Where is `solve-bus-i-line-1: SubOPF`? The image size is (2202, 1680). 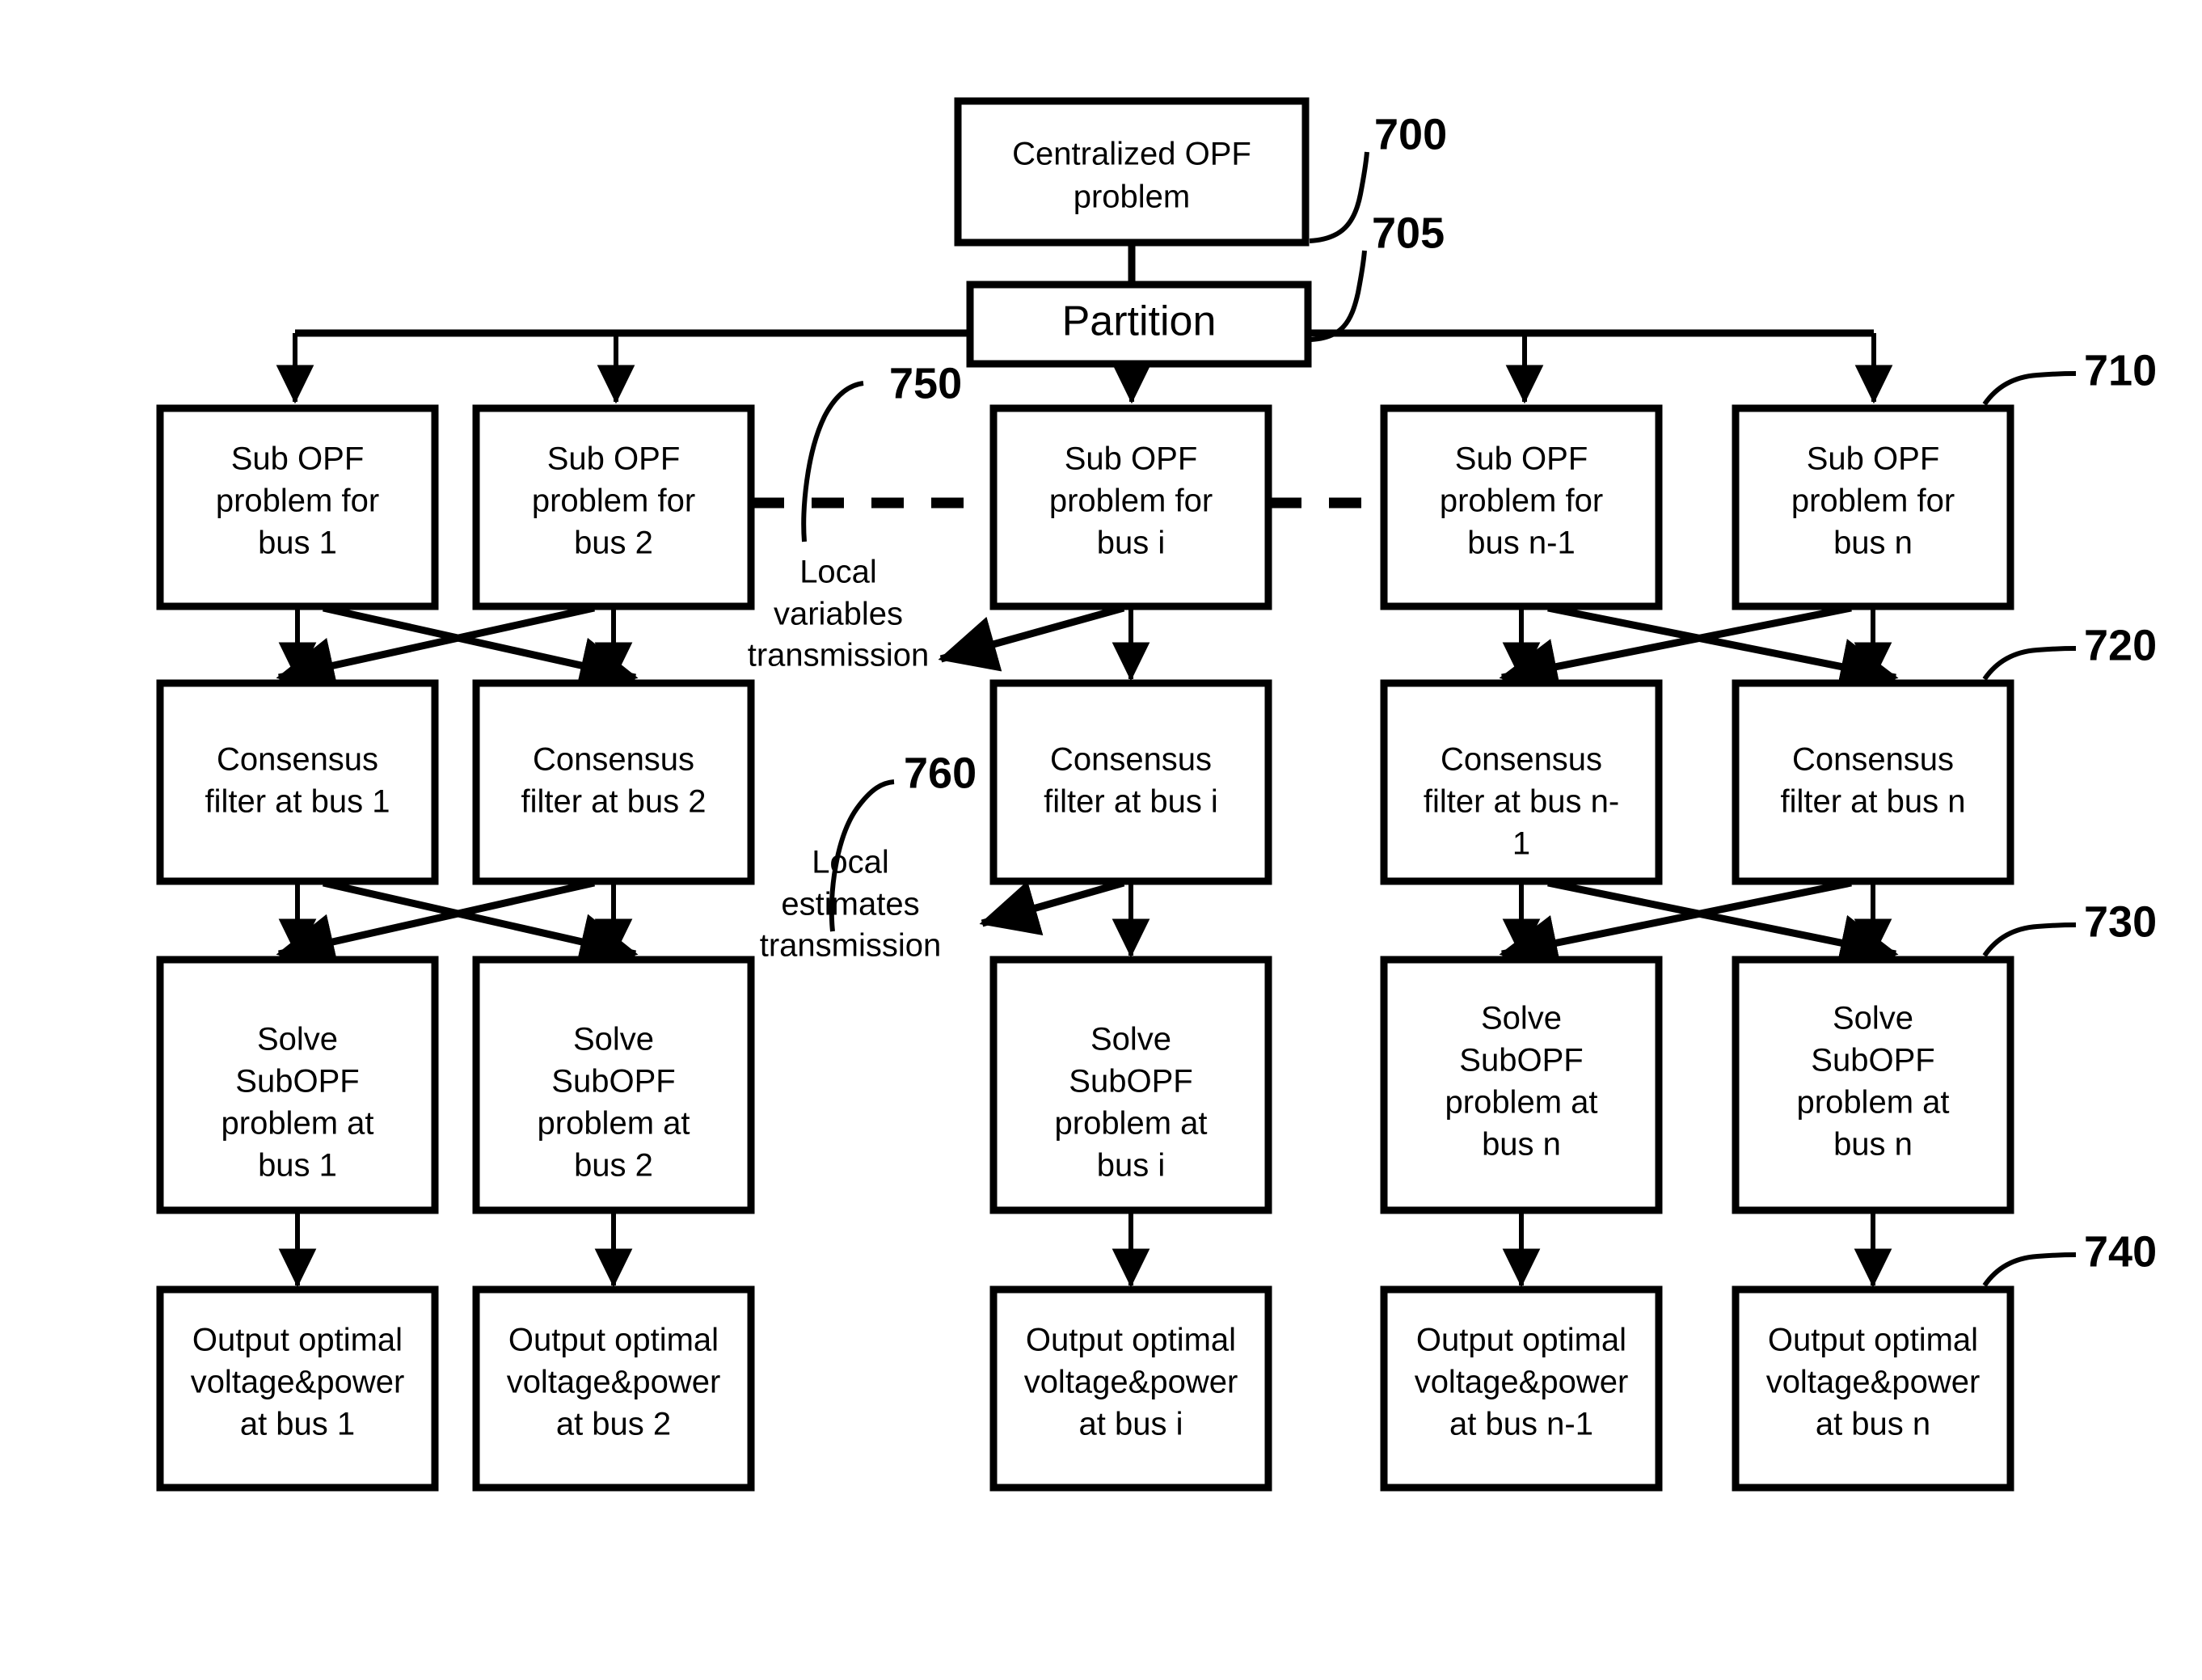 solve-bus-i-line-1: SubOPF is located at coordinates (1130, 1082).